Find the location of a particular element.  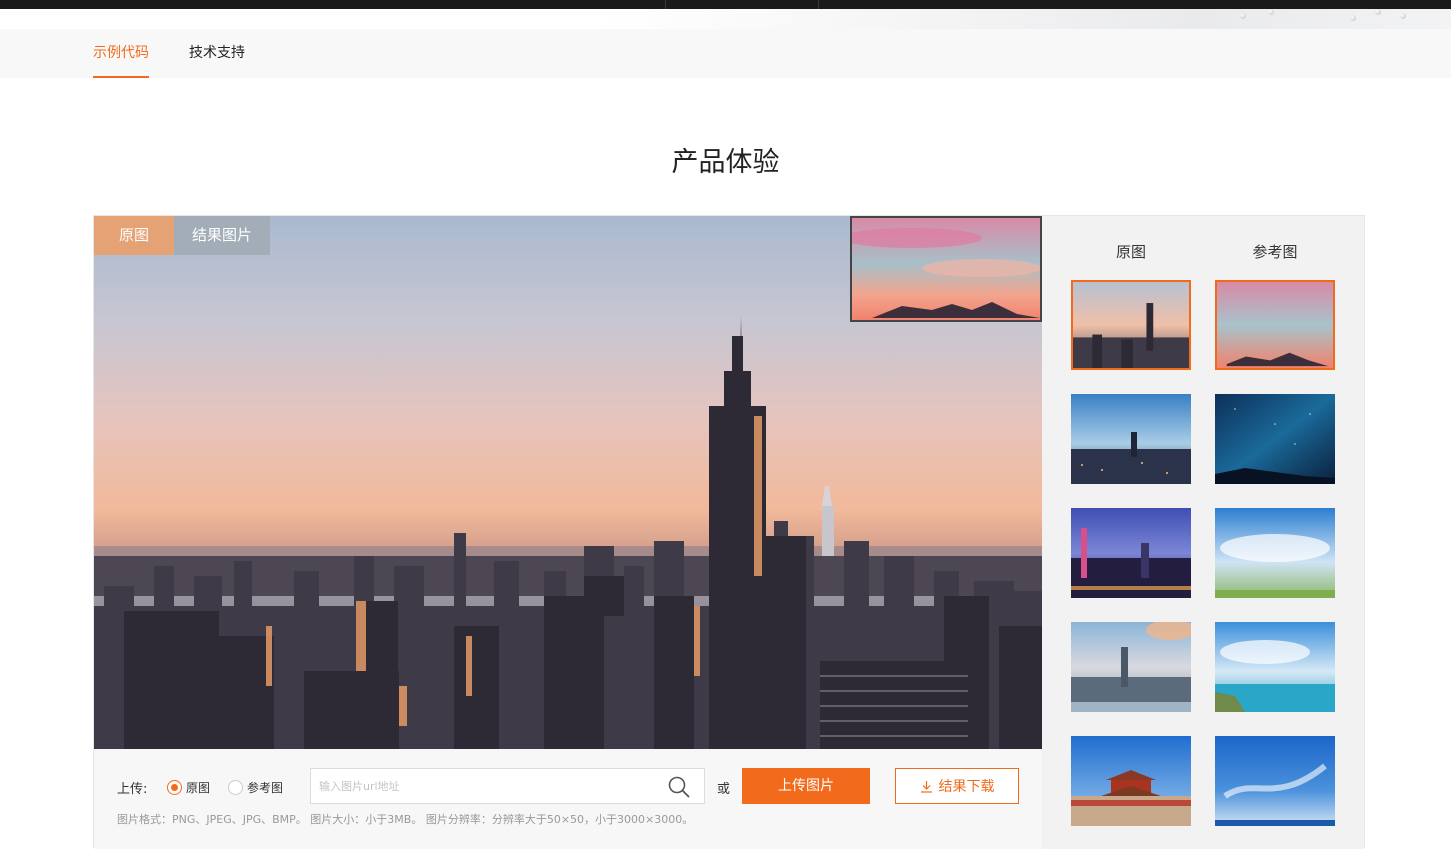

url-input-box is located at coordinates (507, 786).